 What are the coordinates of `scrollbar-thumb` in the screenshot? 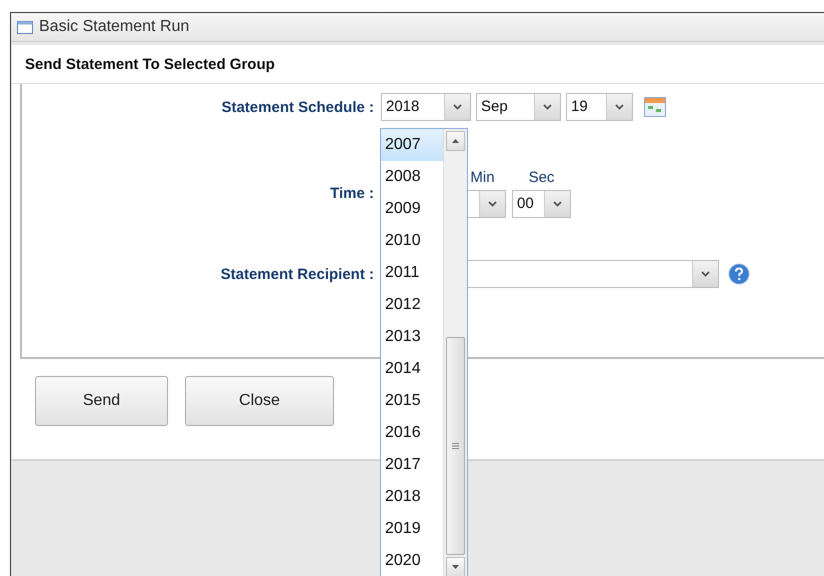 It's located at (455, 446).